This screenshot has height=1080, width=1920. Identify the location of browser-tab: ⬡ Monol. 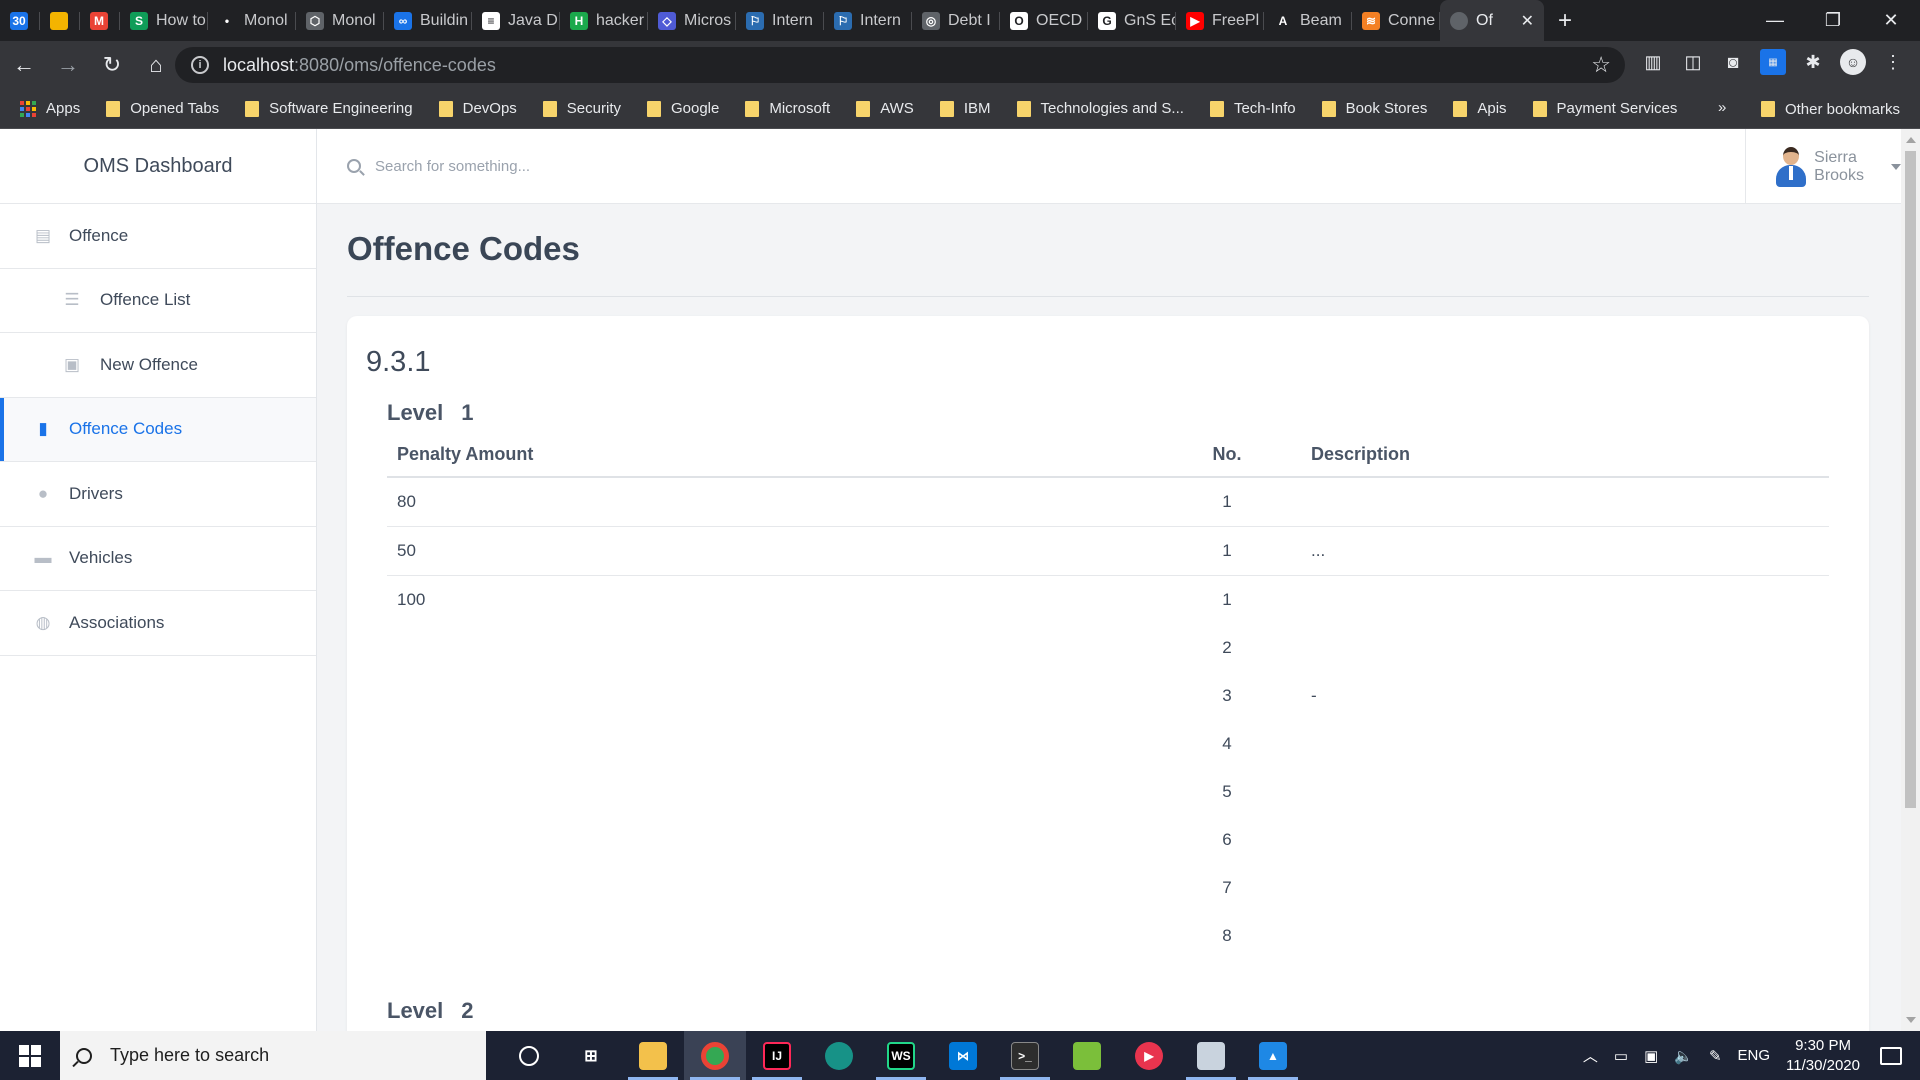
(340, 20).